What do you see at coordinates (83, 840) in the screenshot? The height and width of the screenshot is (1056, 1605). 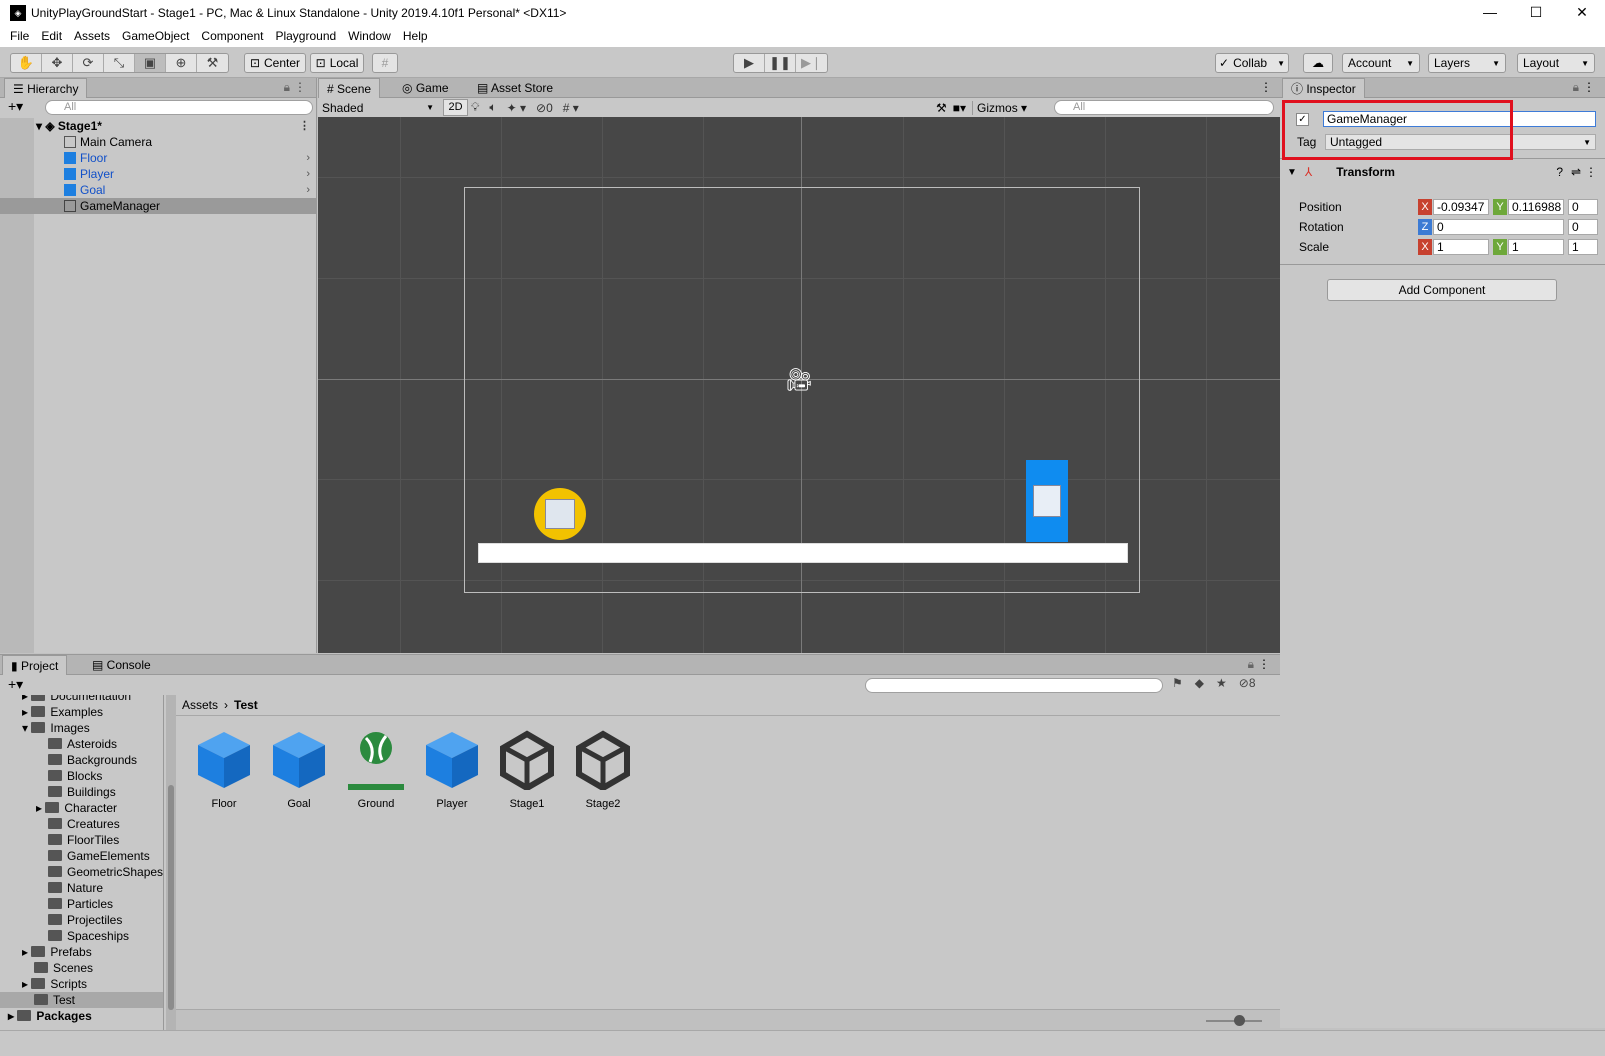 I see `folder-floortiles: FloorTiles` at bounding box center [83, 840].